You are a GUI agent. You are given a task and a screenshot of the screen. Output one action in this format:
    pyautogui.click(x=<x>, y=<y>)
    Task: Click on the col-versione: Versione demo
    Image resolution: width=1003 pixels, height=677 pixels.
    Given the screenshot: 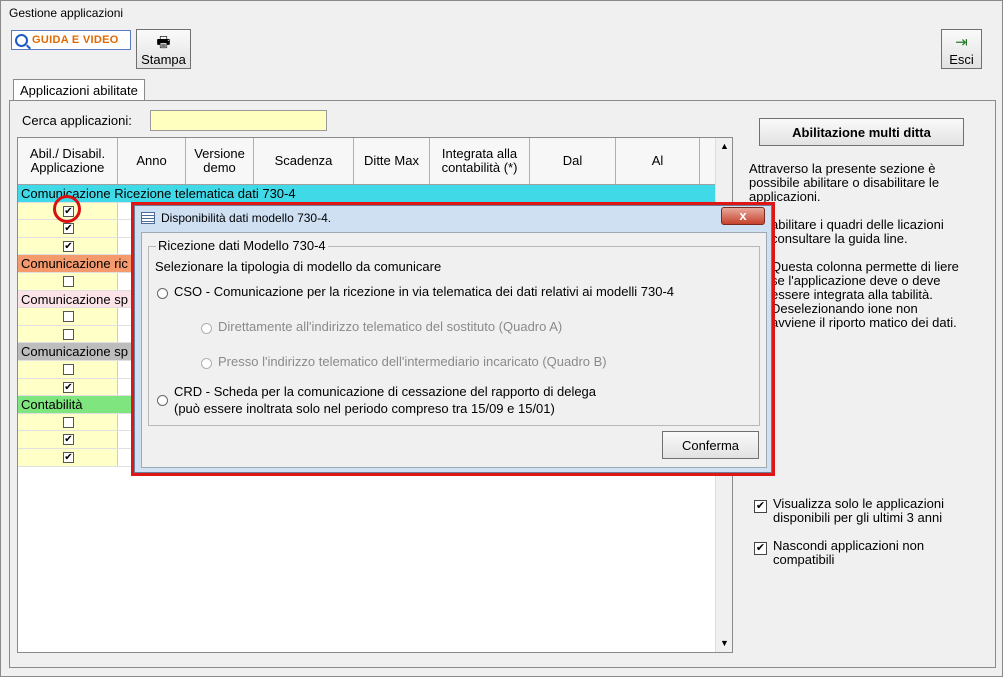 What is the action you would take?
    pyautogui.click(x=220, y=161)
    